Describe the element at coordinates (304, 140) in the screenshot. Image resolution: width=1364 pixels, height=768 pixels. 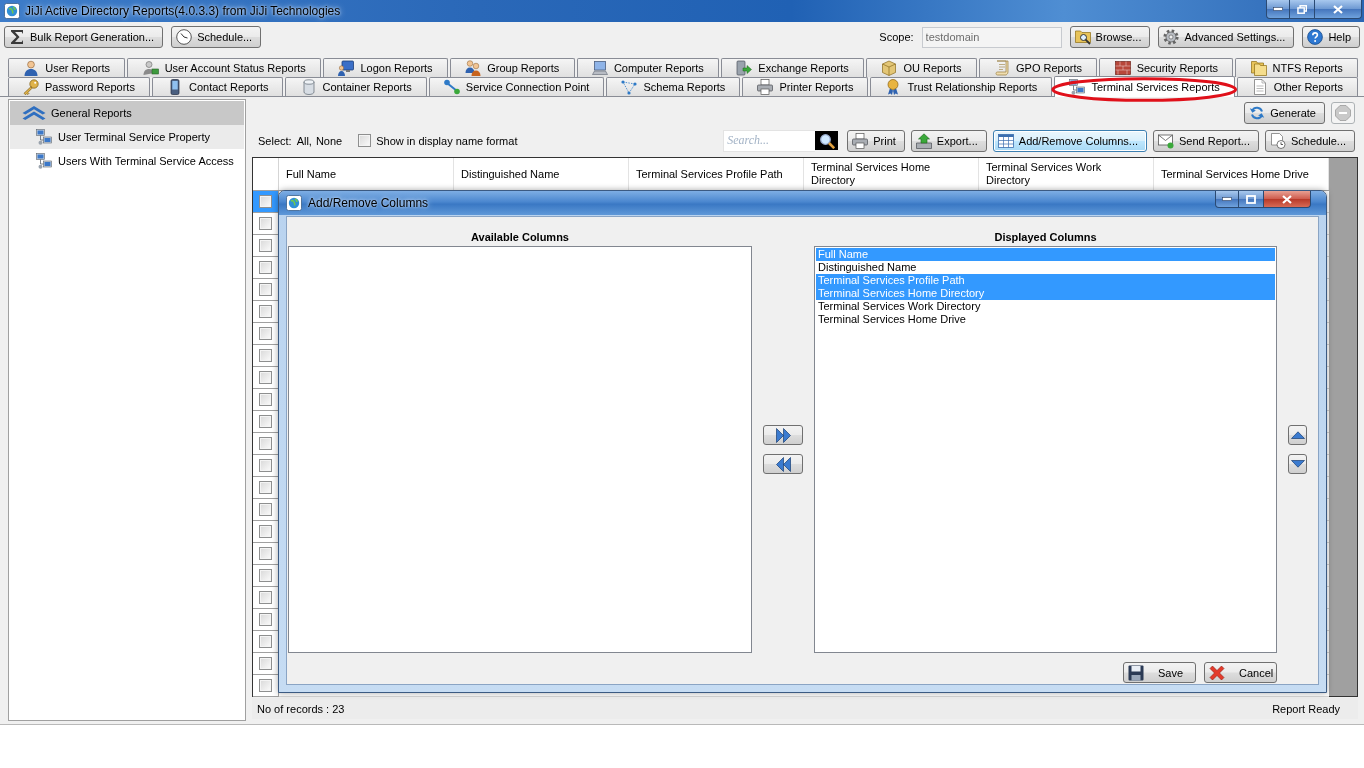
I see `select-link: All,` at that location.